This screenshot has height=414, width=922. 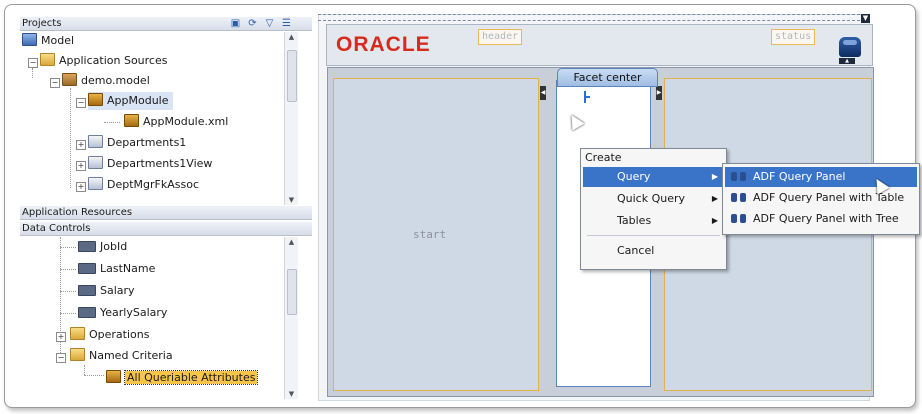 What do you see at coordinates (130, 101) in the screenshot?
I see `tree-item-appmodule: AppModule` at bounding box center [130, 101].